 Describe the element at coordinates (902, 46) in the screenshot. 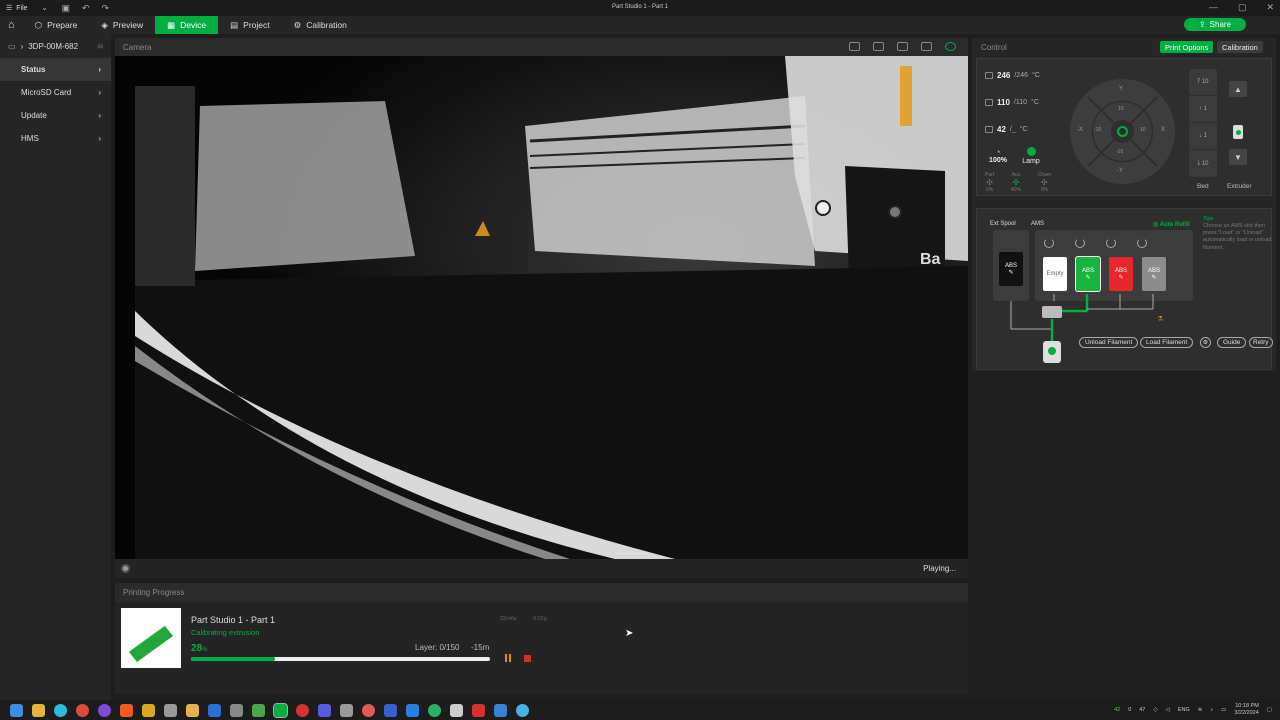

I see `monitor-icon` at that location.